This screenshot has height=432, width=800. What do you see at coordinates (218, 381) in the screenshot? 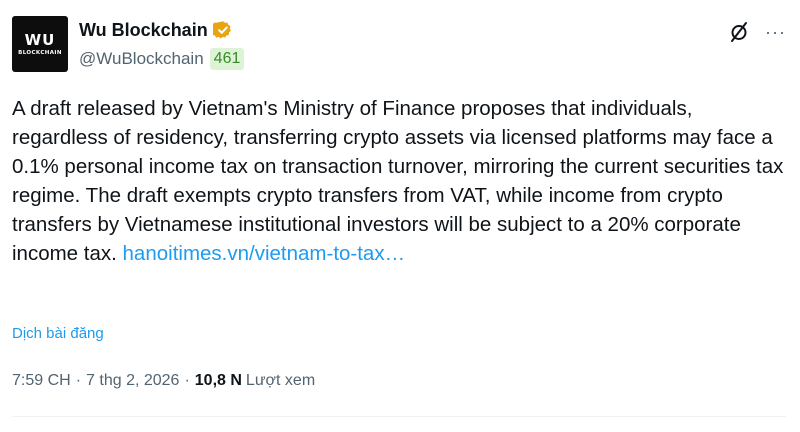
I see `views-count: 10,8 N` at bounding box center [218, 381].